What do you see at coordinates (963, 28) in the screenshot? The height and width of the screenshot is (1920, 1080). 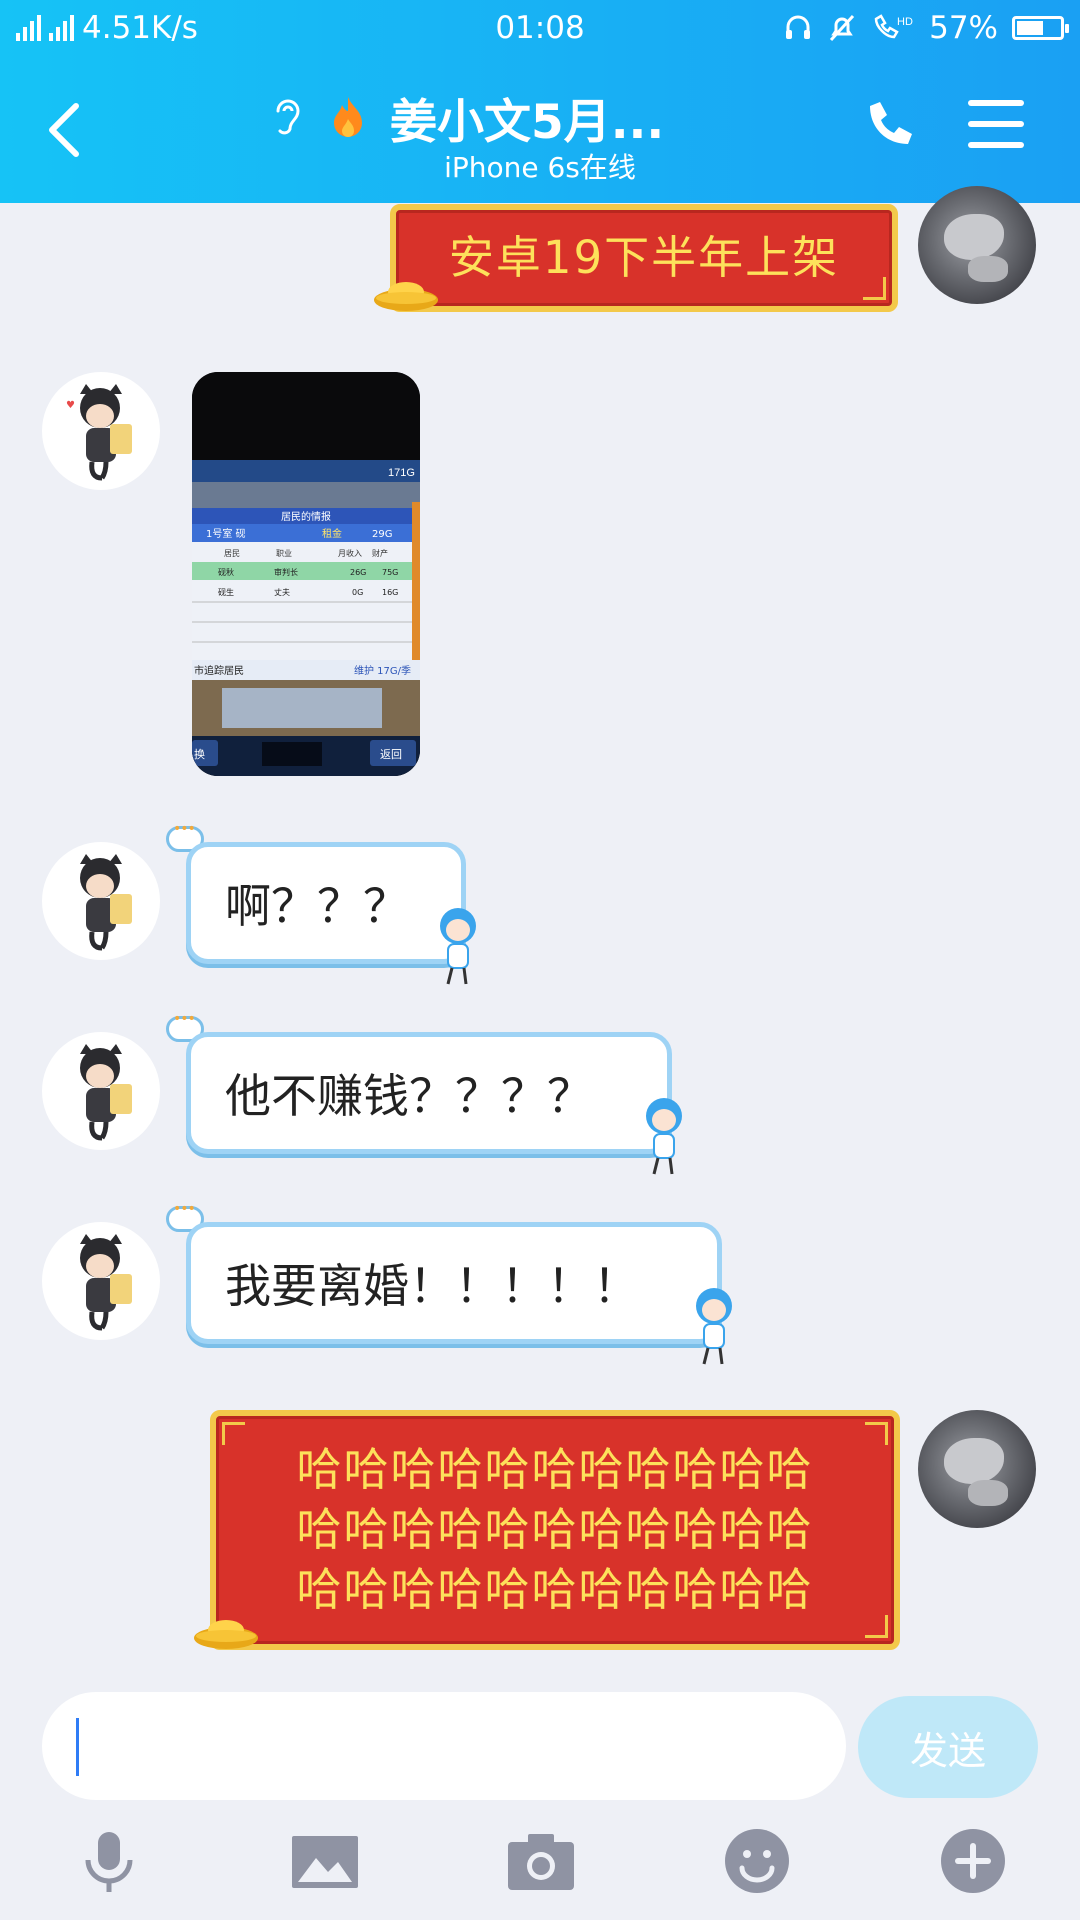 I see `battery-percent: 57%` at bounding box center [963, 28].